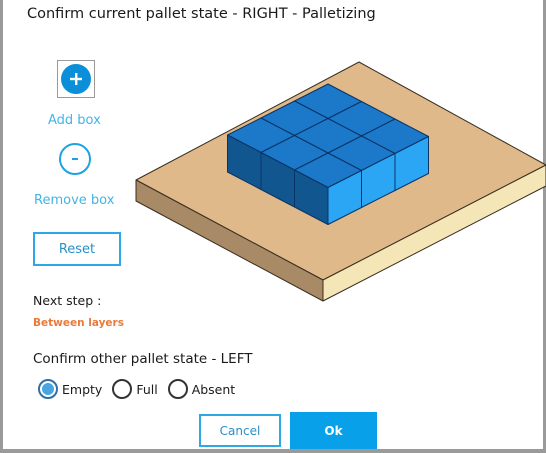 The width and height of the screenshot is (546, 453). I want to click on radio-selected-dot, so click(48, 389).